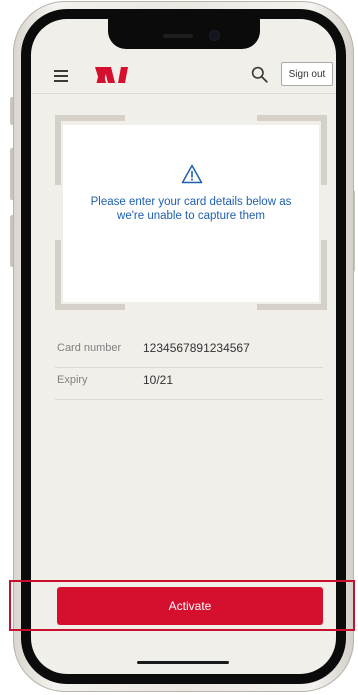  What do you see at coordinates (189, 384) in the screenshot?
I see `expiry-row: Expiry 10/21` at bounding box center [189, 384].